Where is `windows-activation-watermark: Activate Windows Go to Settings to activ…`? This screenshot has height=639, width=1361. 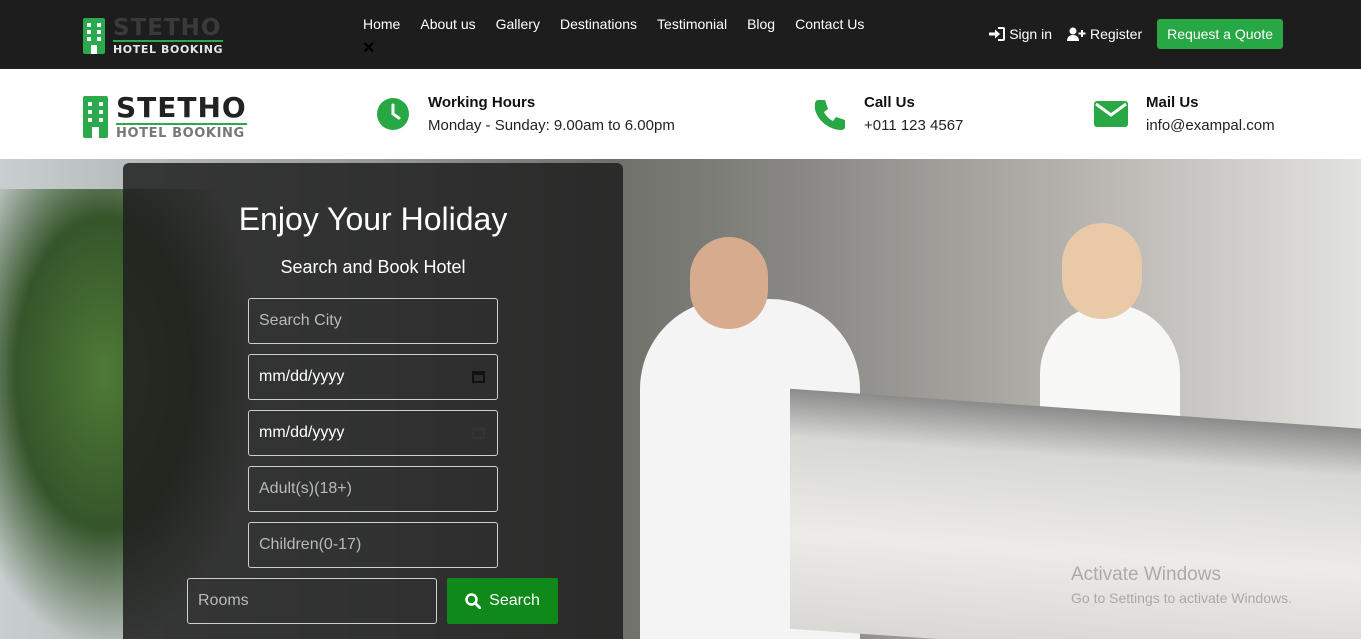 windows-activation-watermark: Activate Windows Go to Settings to activ… is located at coordinates (1181, 585).